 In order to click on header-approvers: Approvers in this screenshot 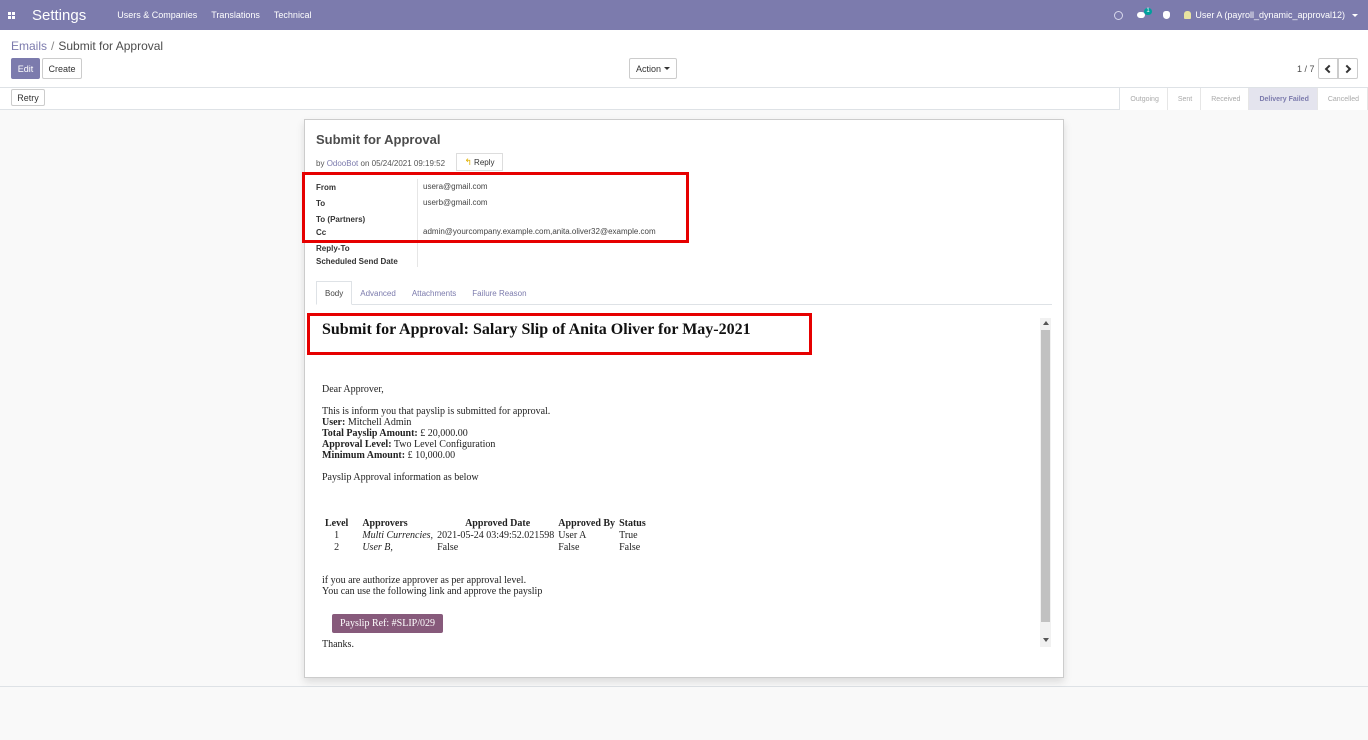, I will do `click(385, 523)`.